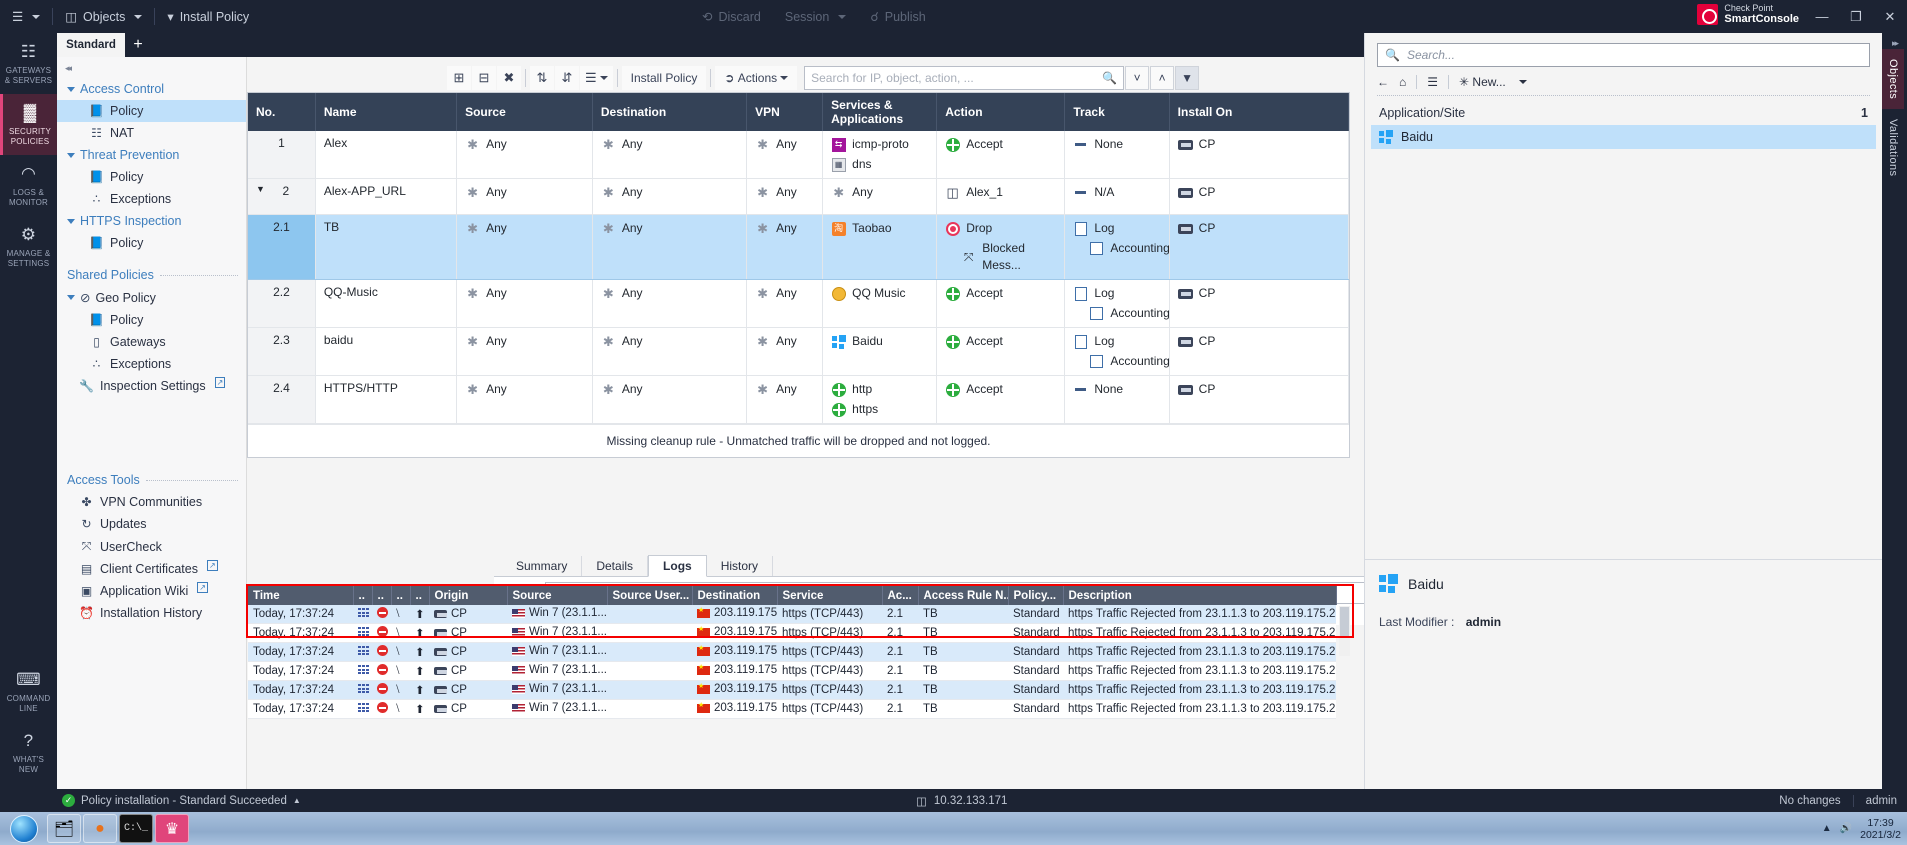 The height and width of the screenshot is (845, 1907). Describe the element at coordinates (260, 189) in the screenshot. I see `chevron-down-icon: ▼` at that location.